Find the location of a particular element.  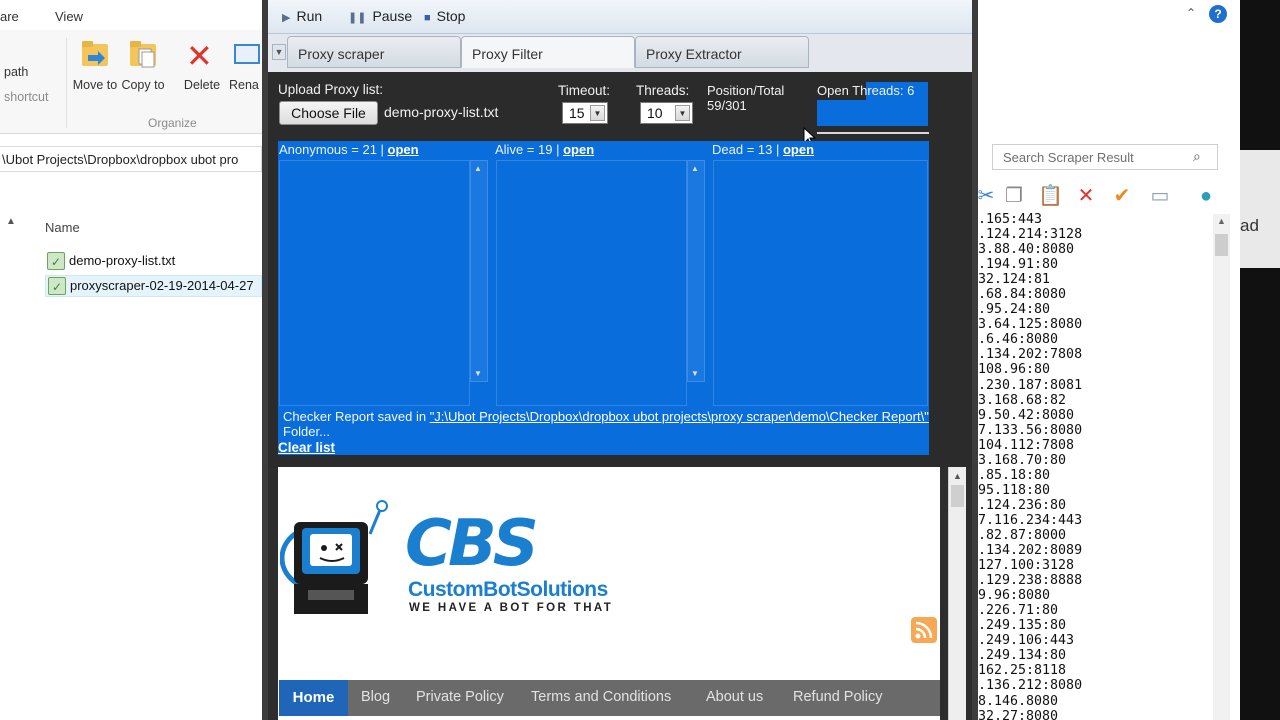

check-icon: ✔ is located at coordinates (1122, 196).